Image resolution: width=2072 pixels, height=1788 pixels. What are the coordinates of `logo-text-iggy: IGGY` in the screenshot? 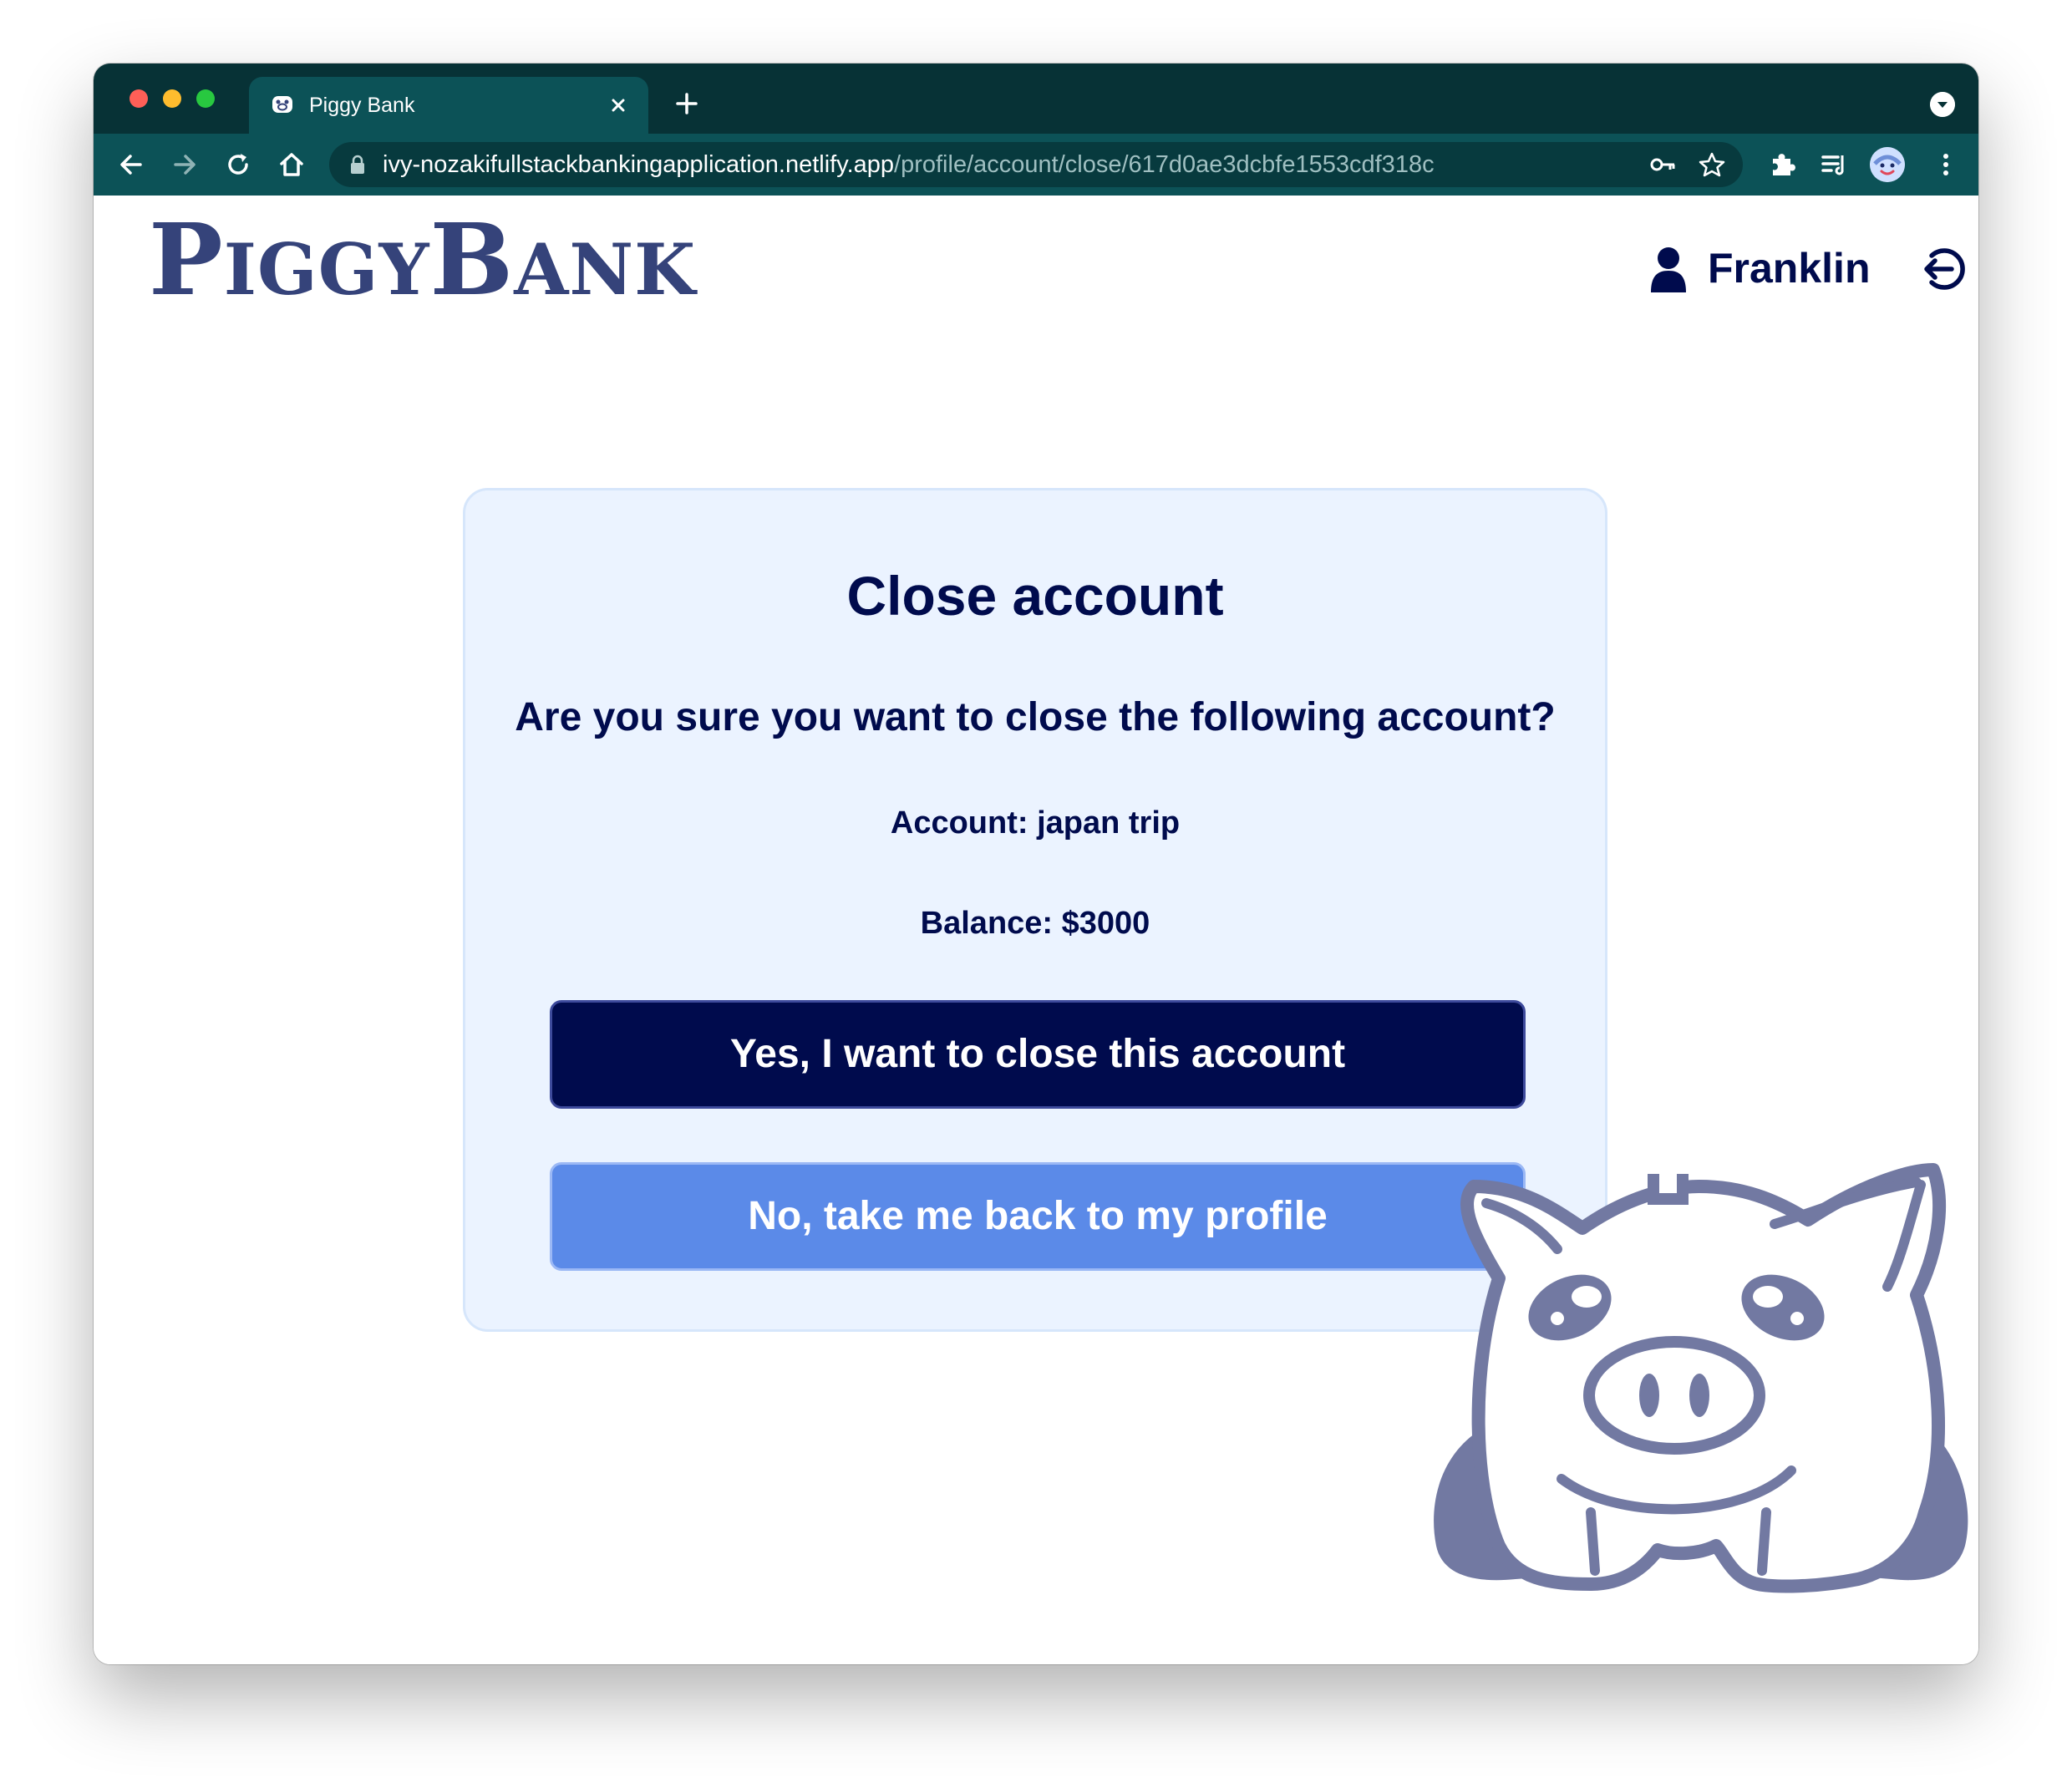 It's located at (326, 270).